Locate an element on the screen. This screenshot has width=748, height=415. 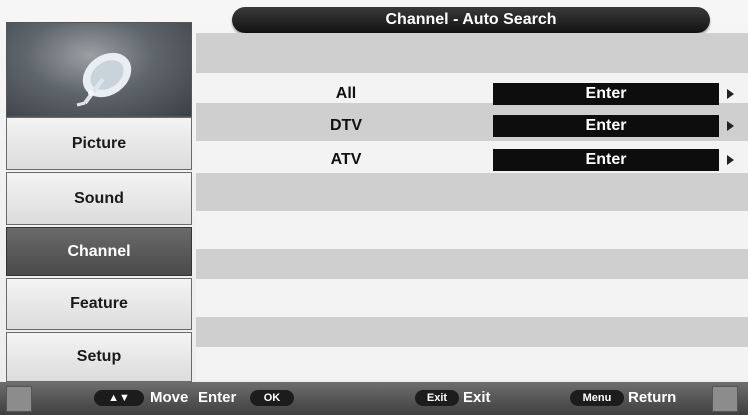
ok-key-icon: OK is located at coordinates (272, 398).